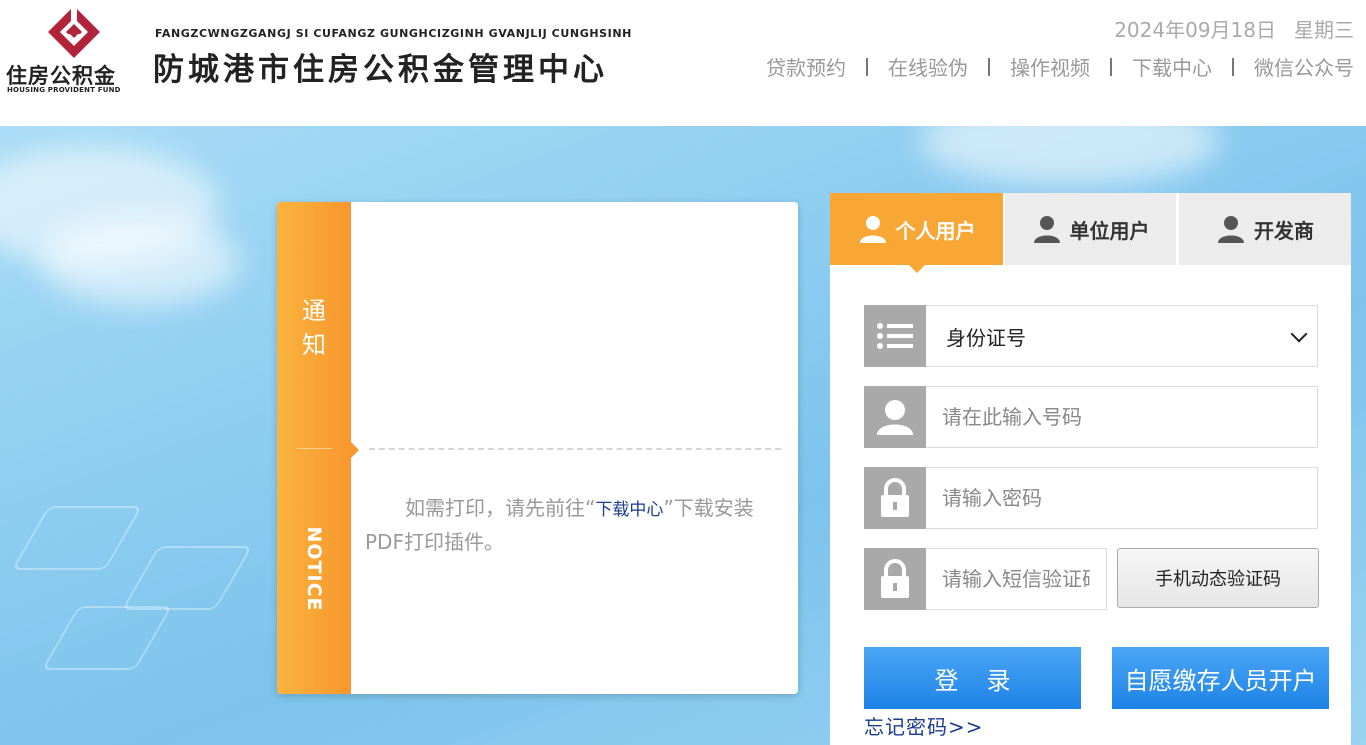 Image resolution: width=1366 pixels, height=745 pixels. I want to click on sms-code-field, so click(1016, 579).